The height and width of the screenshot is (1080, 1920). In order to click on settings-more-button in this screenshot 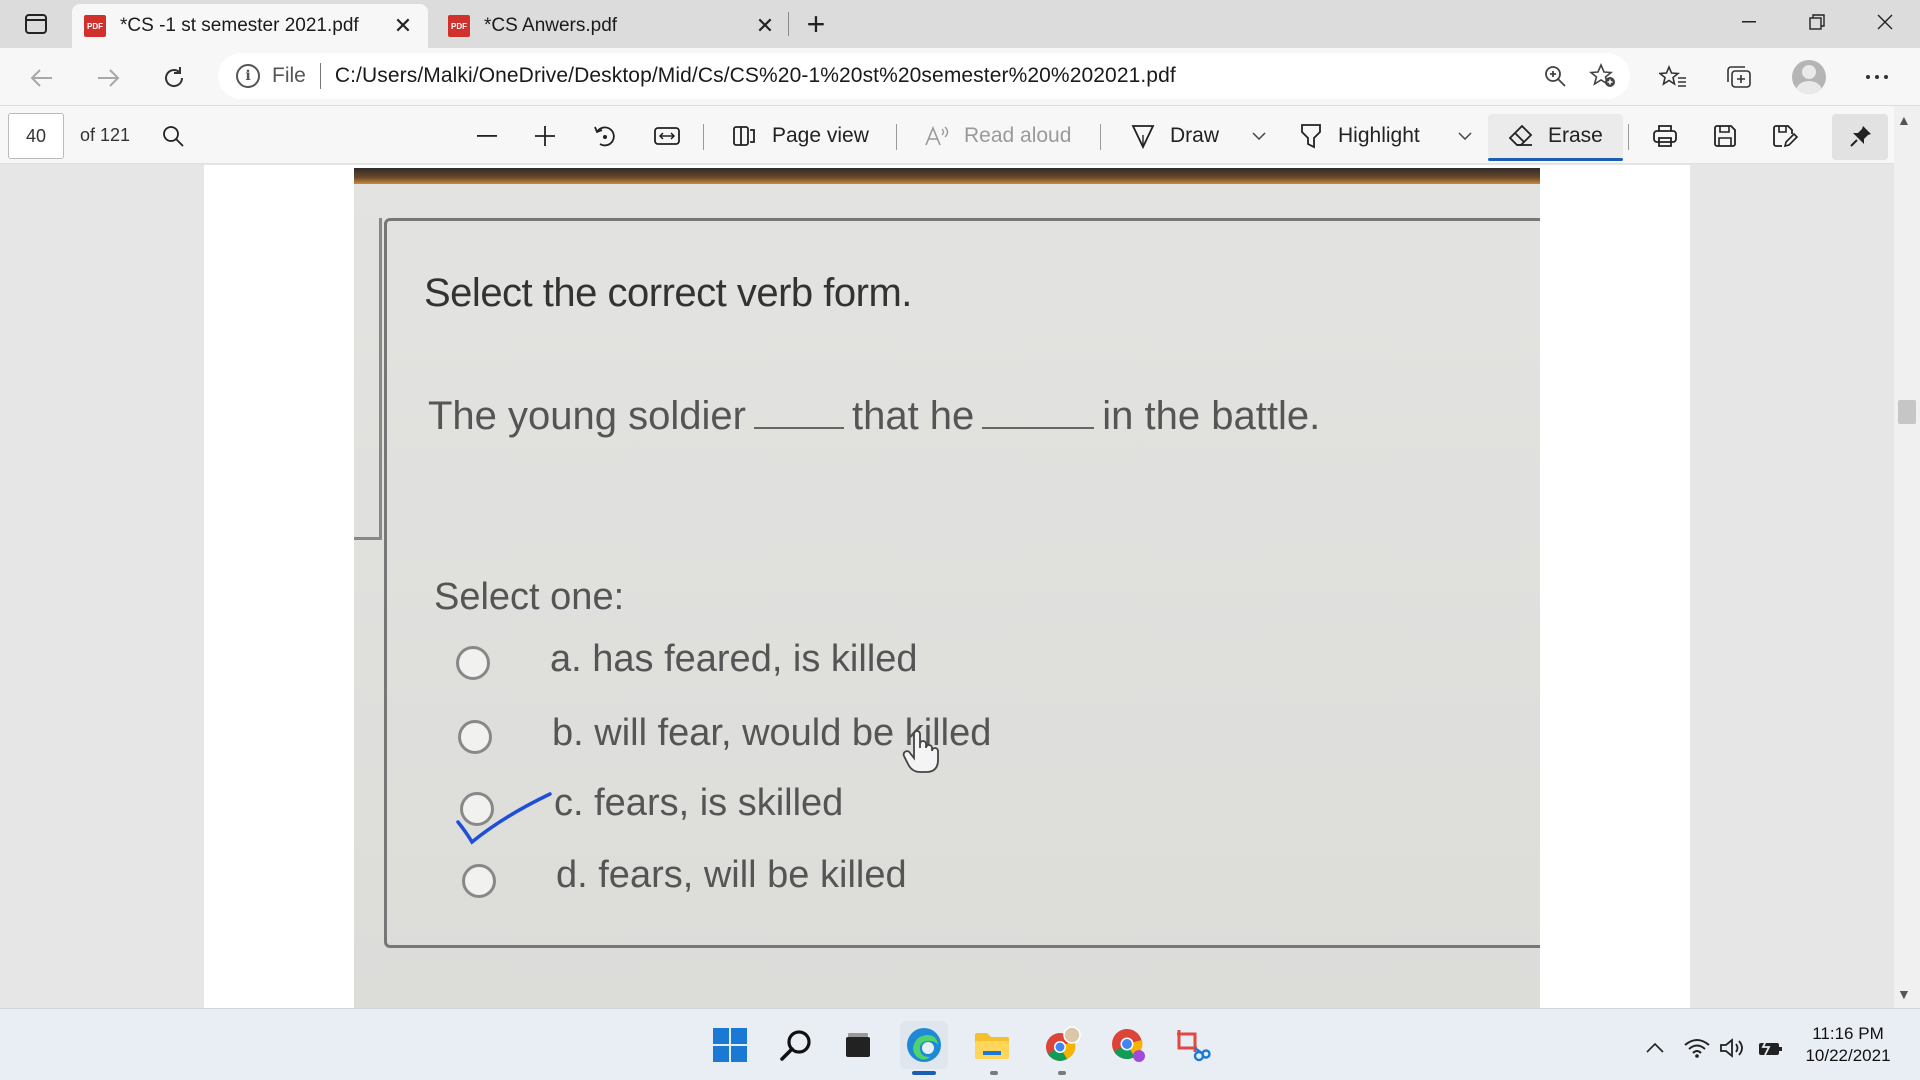, I will do `click(1877, 77)`.